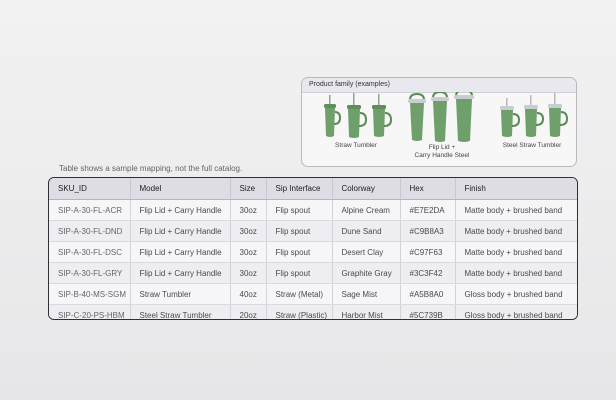 The height and width of the screenshot is (400, 616). Describe the element at coordinates (299, 311) in the screenshot. I see `cell-sip-interface: Straw (Plastic)` at that location.